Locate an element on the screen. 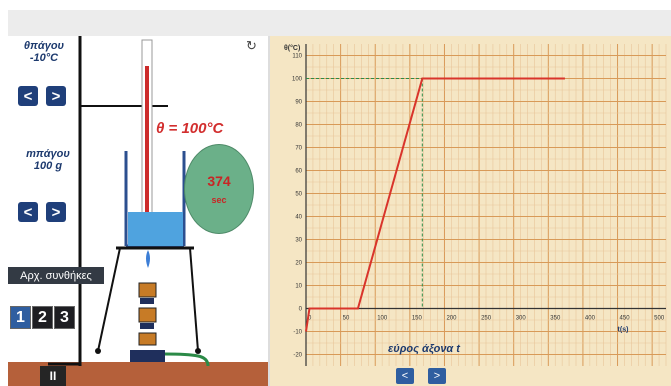 The image size is (671, 386). ice-mass-label: mπάγου 100 g is located at coordinates (48, 160).